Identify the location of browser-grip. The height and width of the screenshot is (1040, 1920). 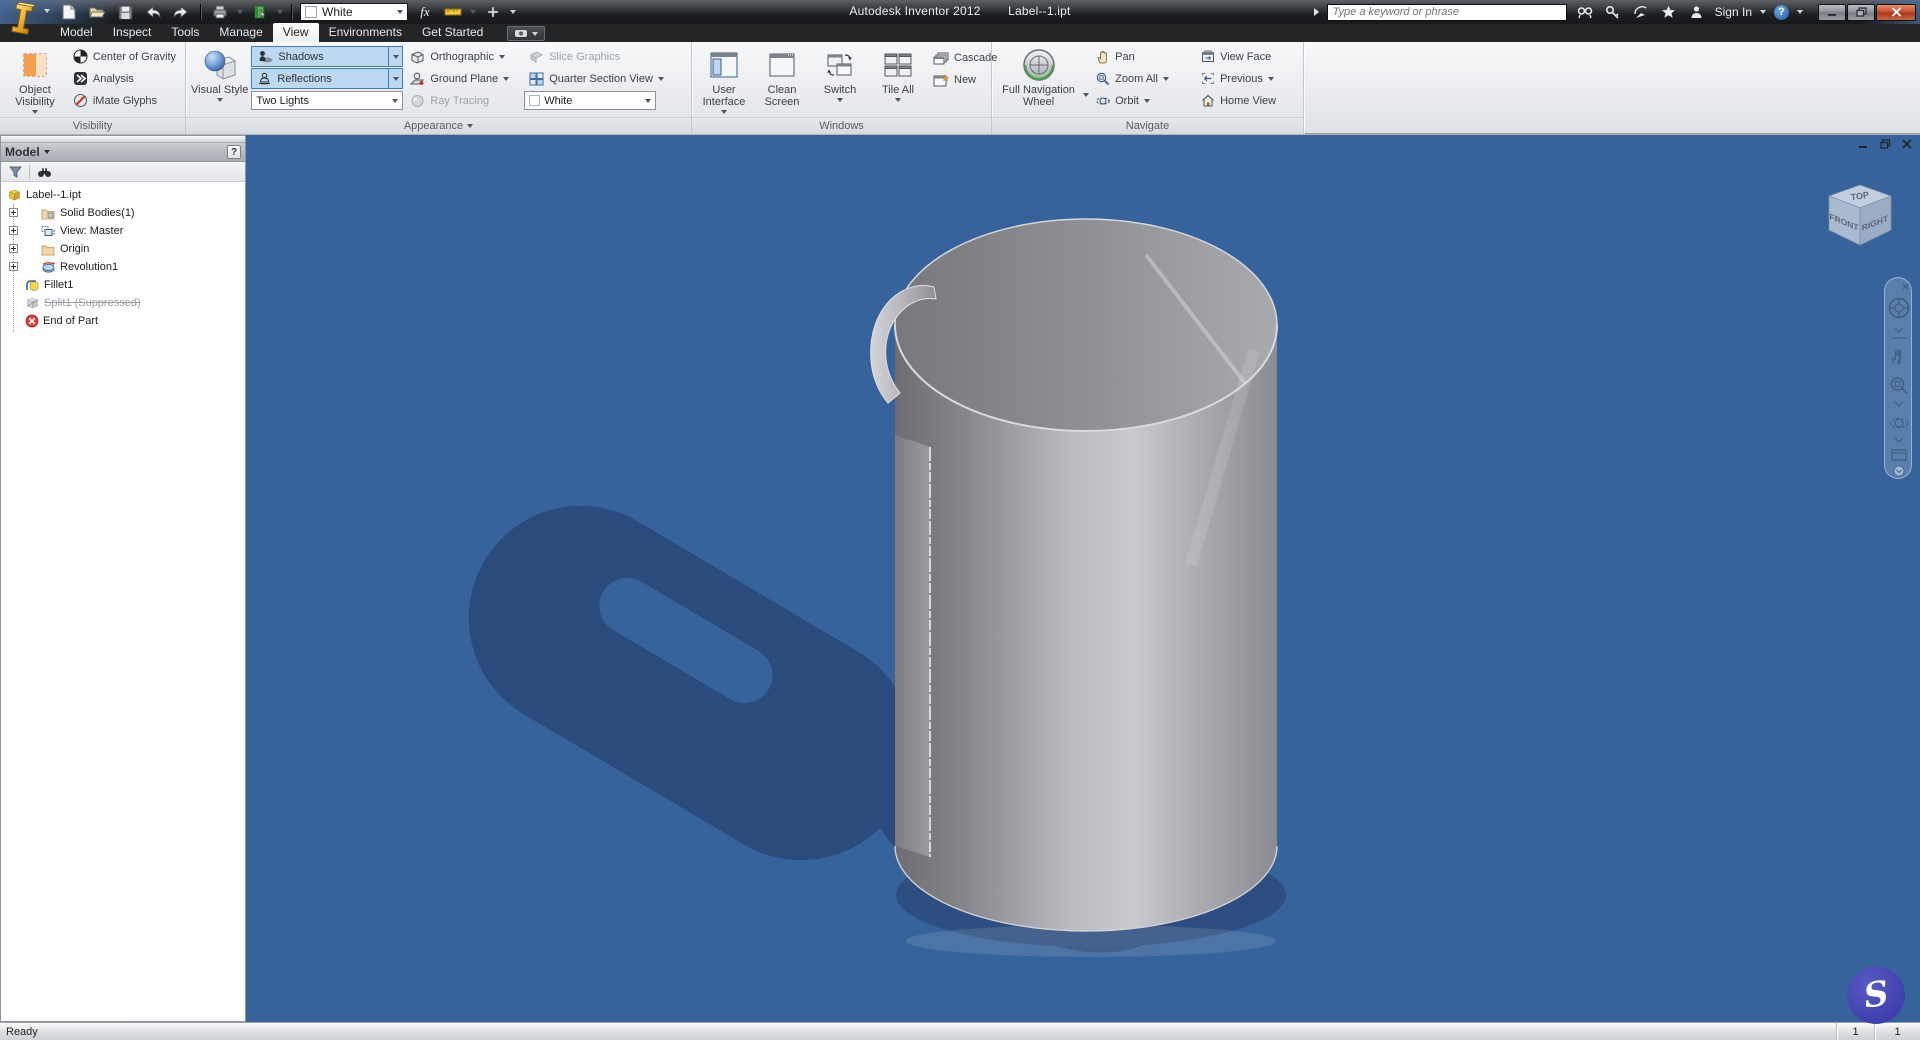
(123, 139).